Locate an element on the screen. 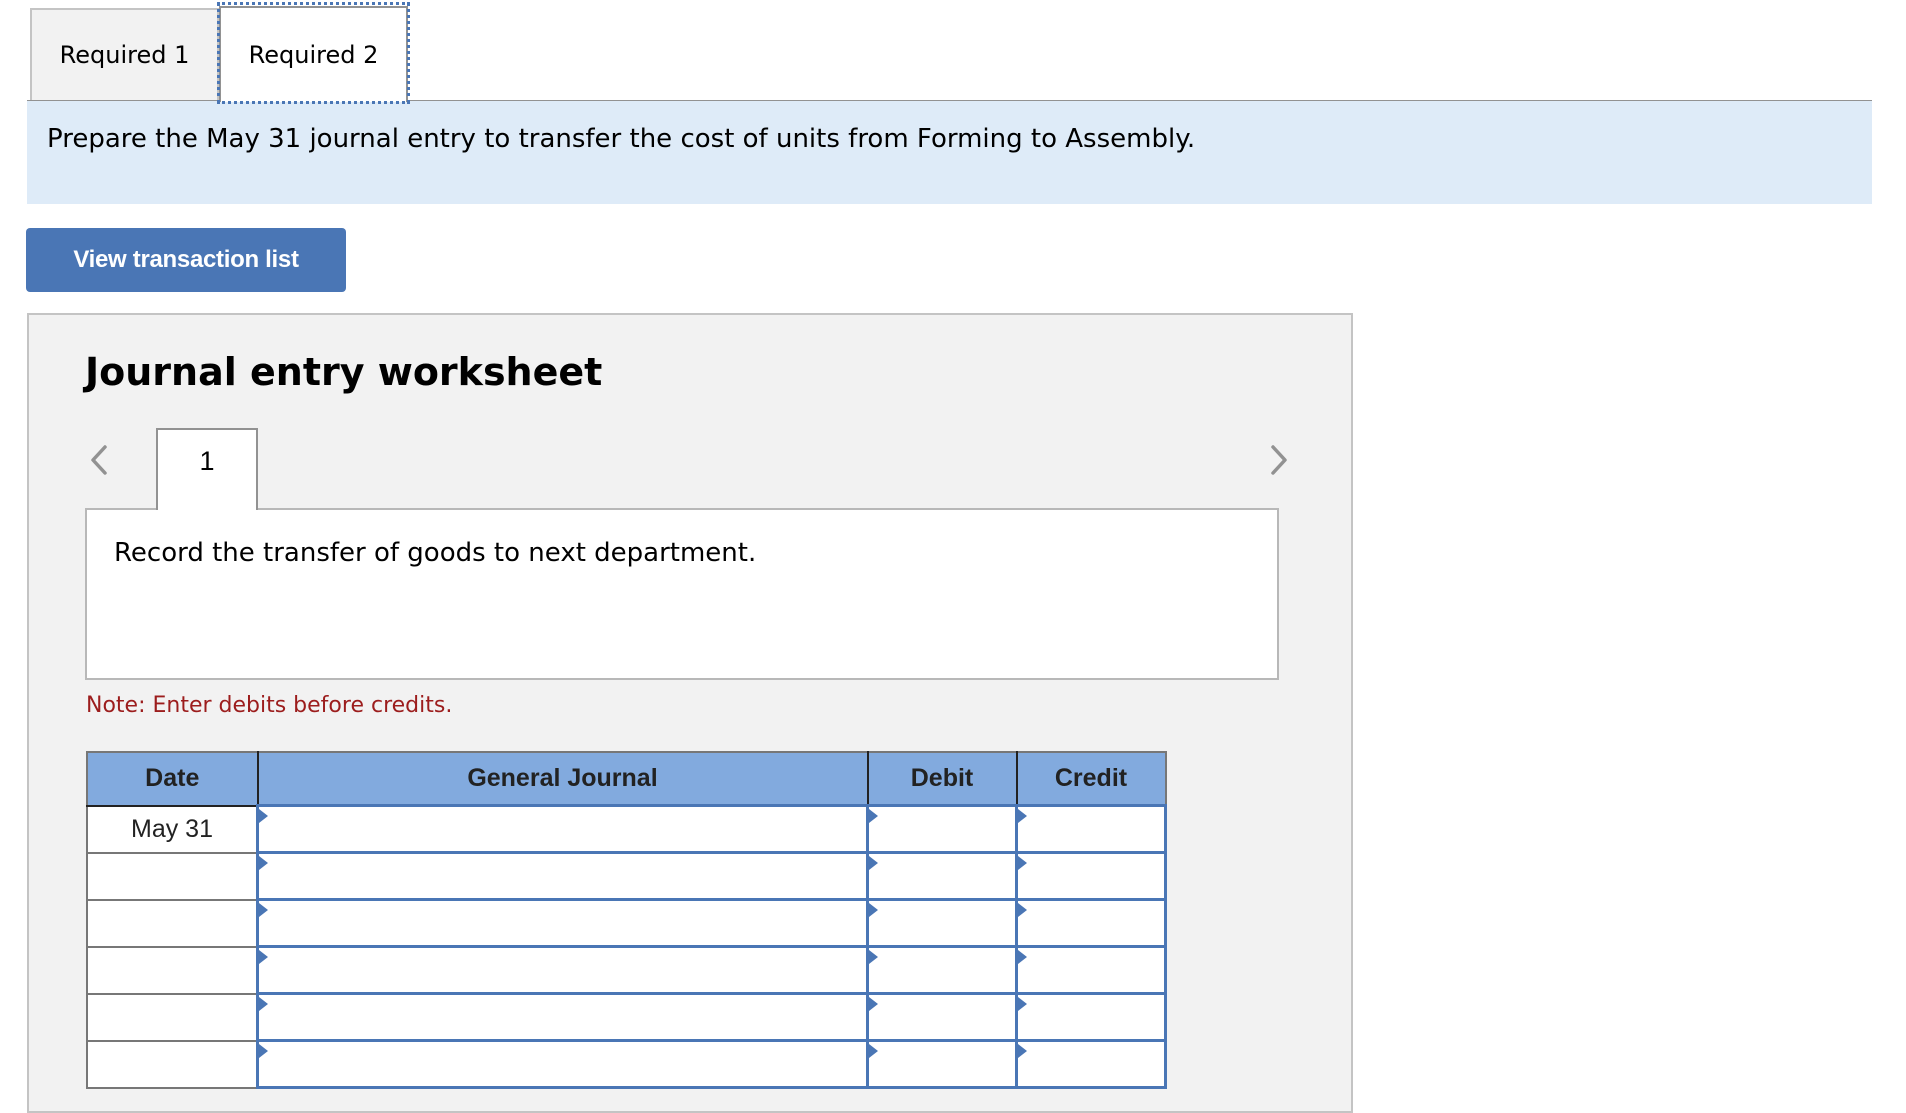  tab-required-2: Required 2 is located at coordinates (313, 53).